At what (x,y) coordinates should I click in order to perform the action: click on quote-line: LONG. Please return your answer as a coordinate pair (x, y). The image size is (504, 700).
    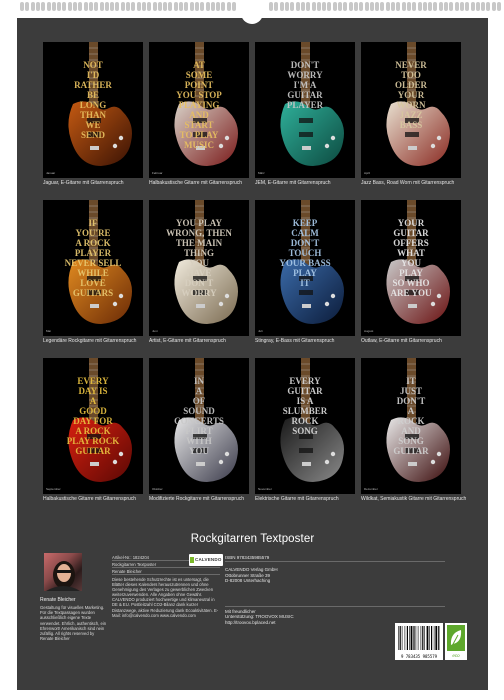
    Looking at the image, I should click on (93, 105).